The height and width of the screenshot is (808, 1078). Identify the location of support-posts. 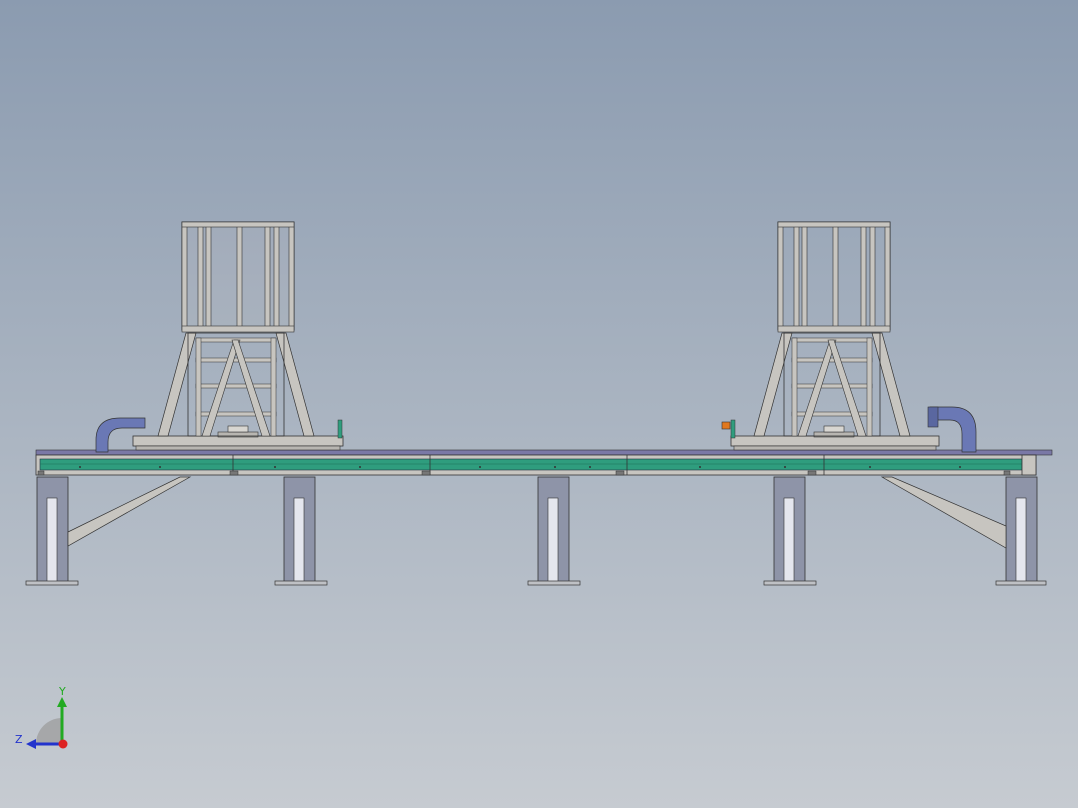
(536, 531).